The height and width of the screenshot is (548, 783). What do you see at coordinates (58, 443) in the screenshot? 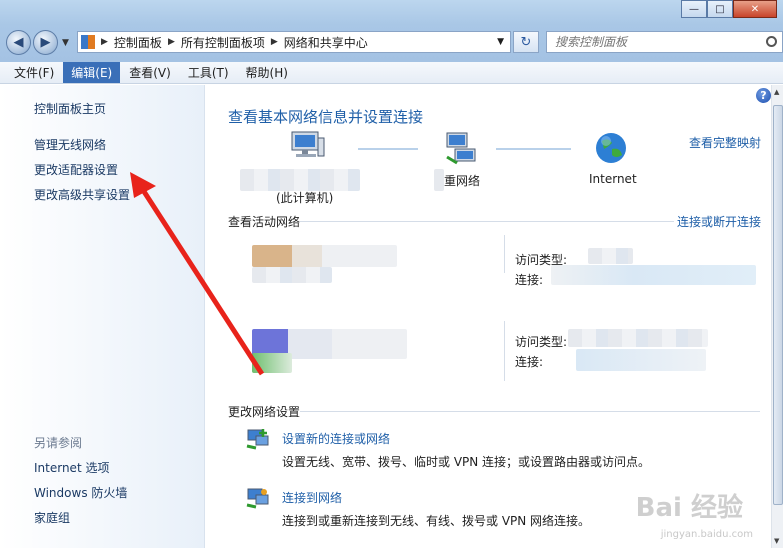
I see `see-also-heading: 另请参阅` at bounding box center [58, 443].